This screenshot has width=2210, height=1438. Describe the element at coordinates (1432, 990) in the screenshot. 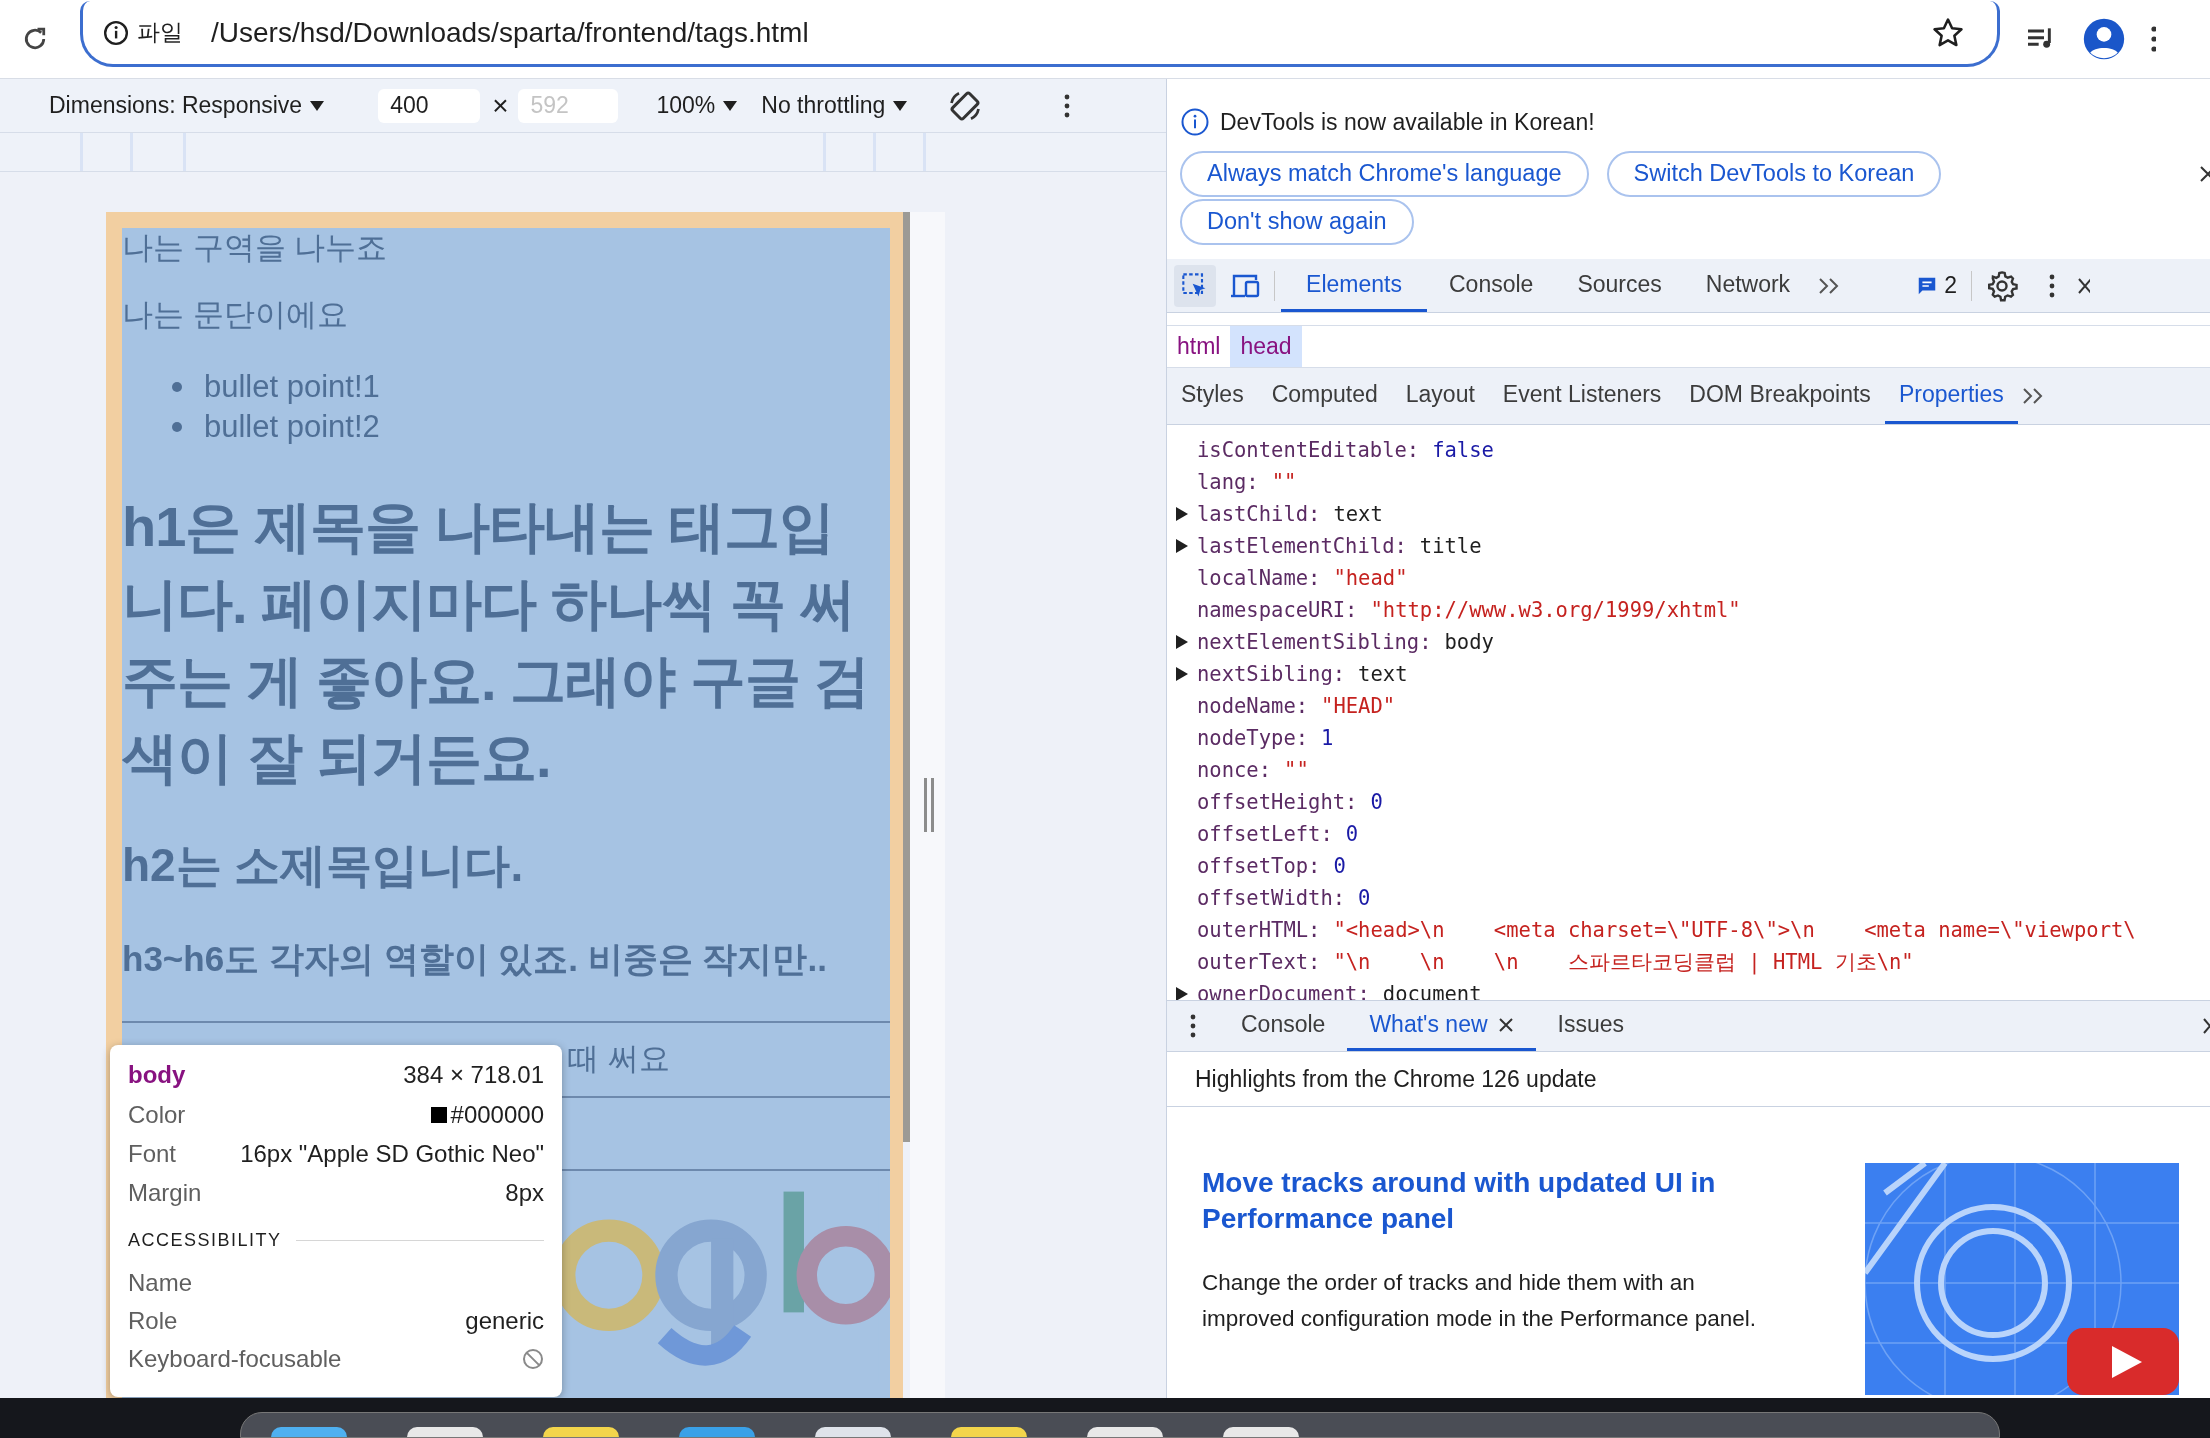

I see `property-value: document` at that location.